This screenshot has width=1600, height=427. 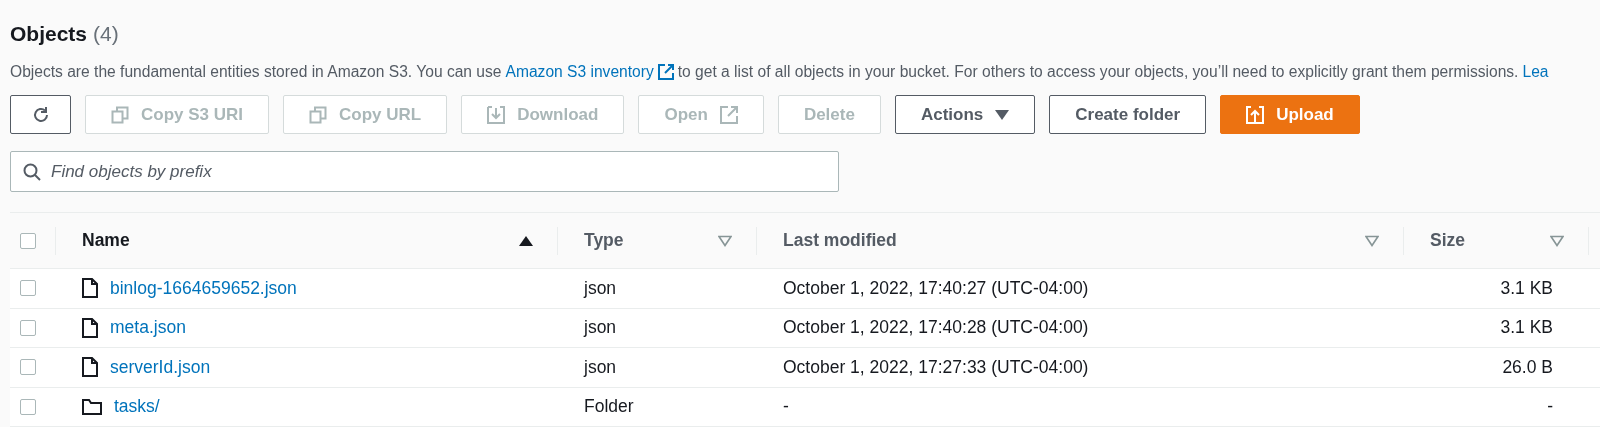 I want to click on inventory-link: Amazon S3 inventory, so click(x=589, y=72).